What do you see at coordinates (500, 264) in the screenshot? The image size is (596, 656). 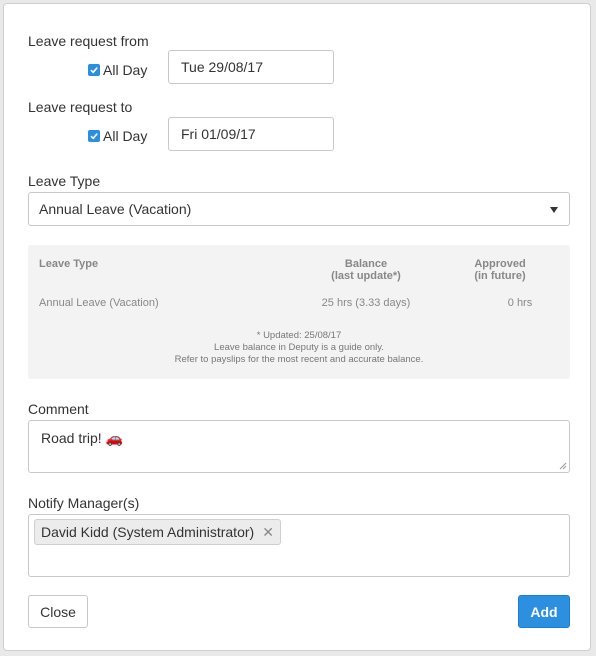 I see `balance-col-approved-line1: Approved` at bounding box center [500, 264].